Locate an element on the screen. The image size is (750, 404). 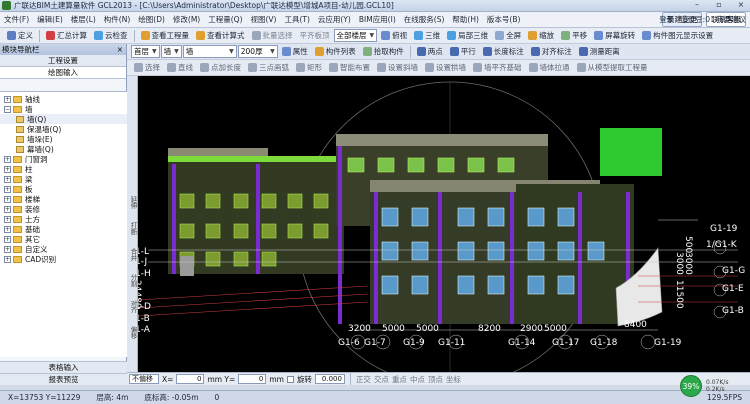
type-select: 墙 ▼ is located at coordinates (171, 51).